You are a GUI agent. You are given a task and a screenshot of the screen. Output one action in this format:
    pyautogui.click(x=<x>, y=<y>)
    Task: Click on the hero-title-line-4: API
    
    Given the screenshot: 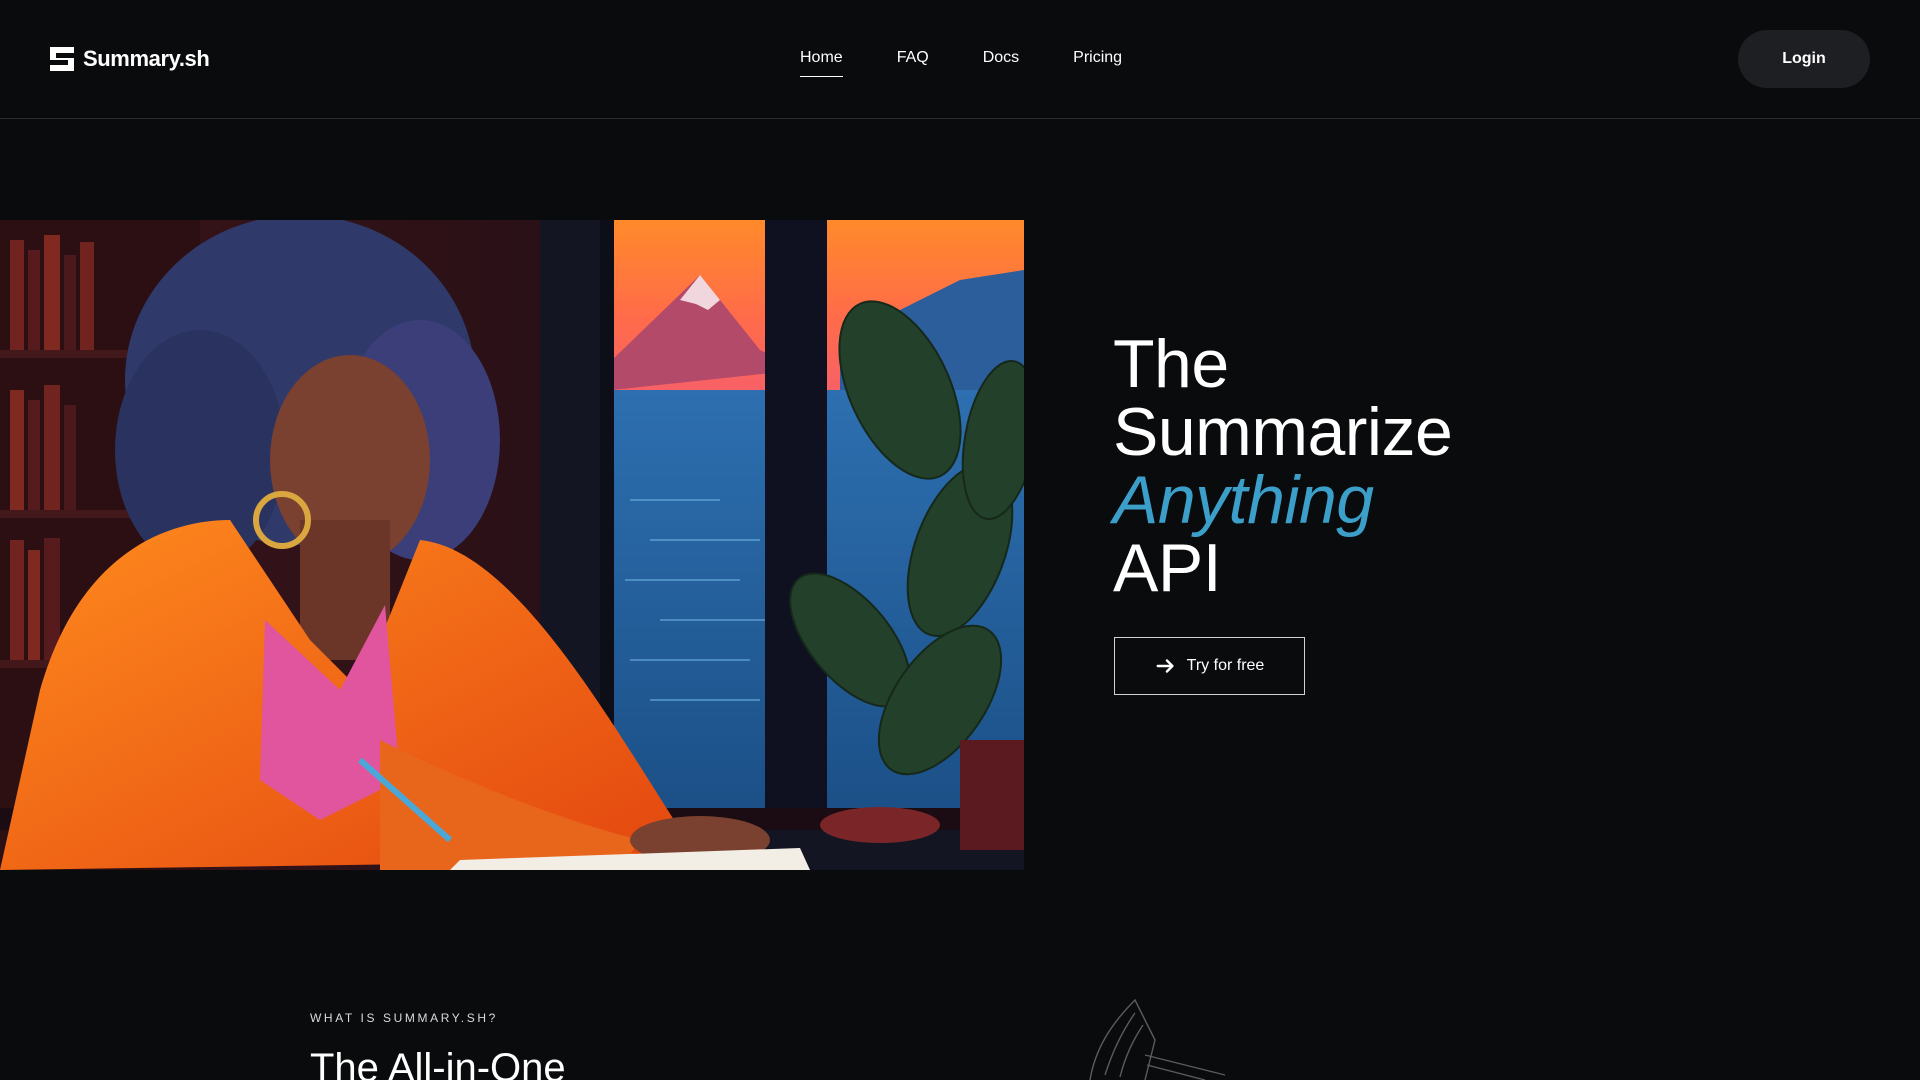 What is the action you would take?
    pyautogui.click(x=1167, y=568)
    